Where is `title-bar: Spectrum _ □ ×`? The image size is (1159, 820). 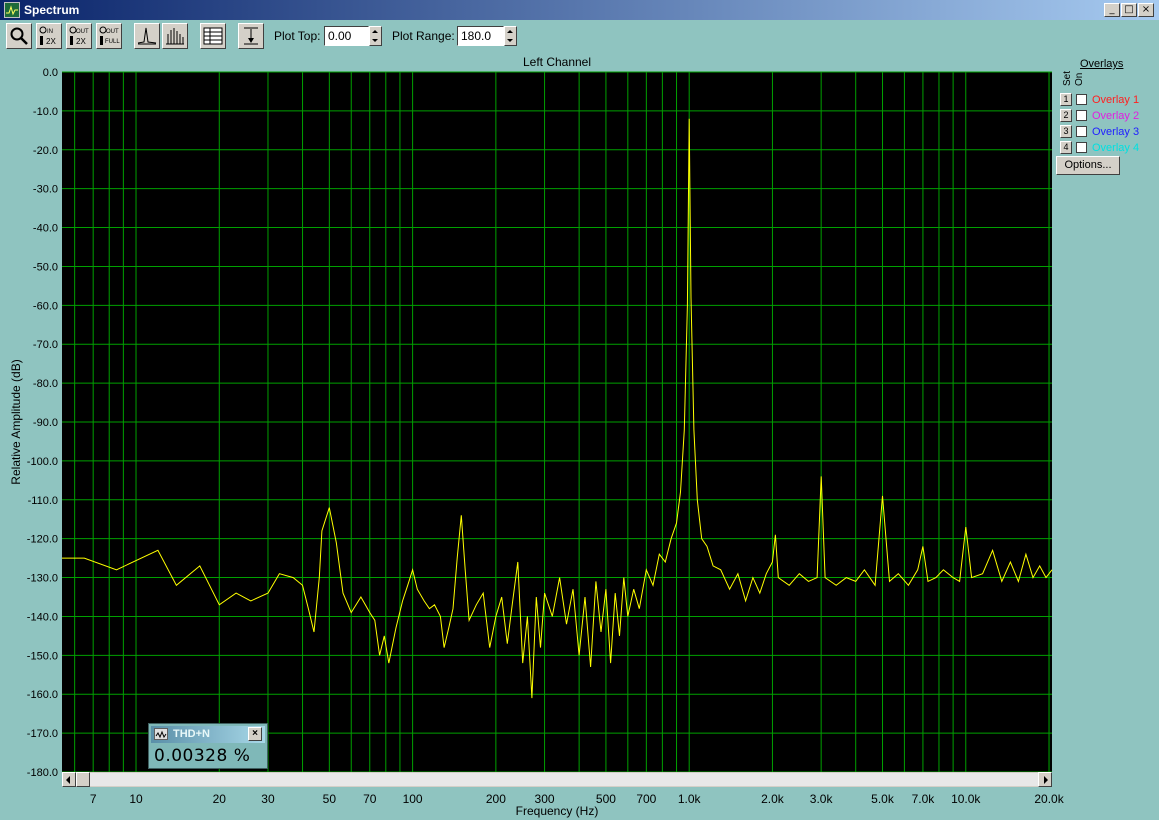
title-bar: Spectrum _ □ × is located at coordinates (579, 10).